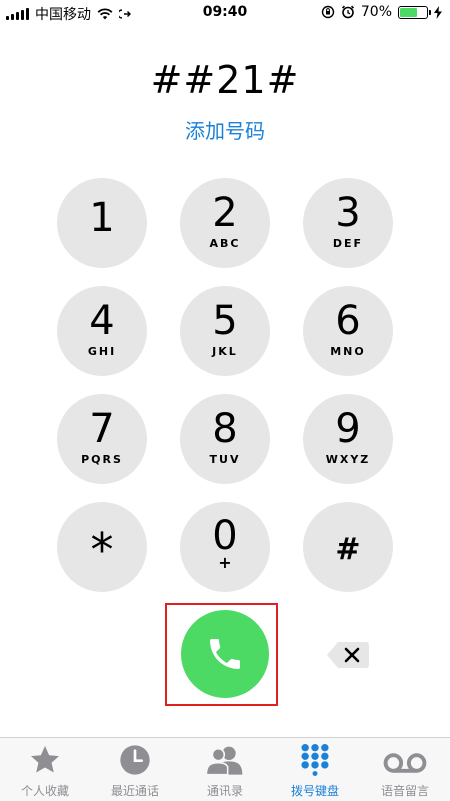  I want to click on key-7: 7 PQRS, so click(102, 439).